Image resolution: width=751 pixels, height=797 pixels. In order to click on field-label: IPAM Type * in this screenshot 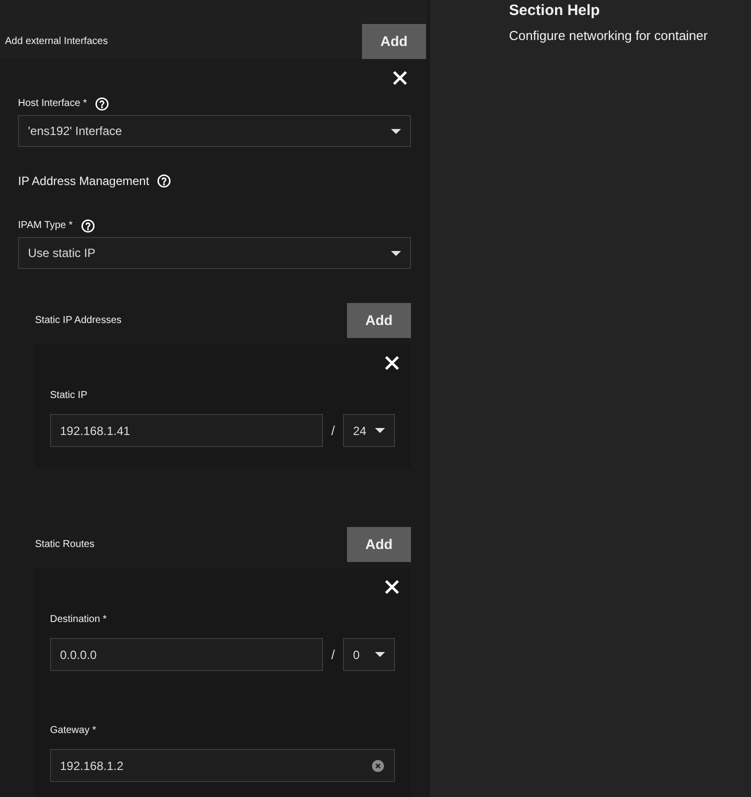, I will do `click(45, 226)`.